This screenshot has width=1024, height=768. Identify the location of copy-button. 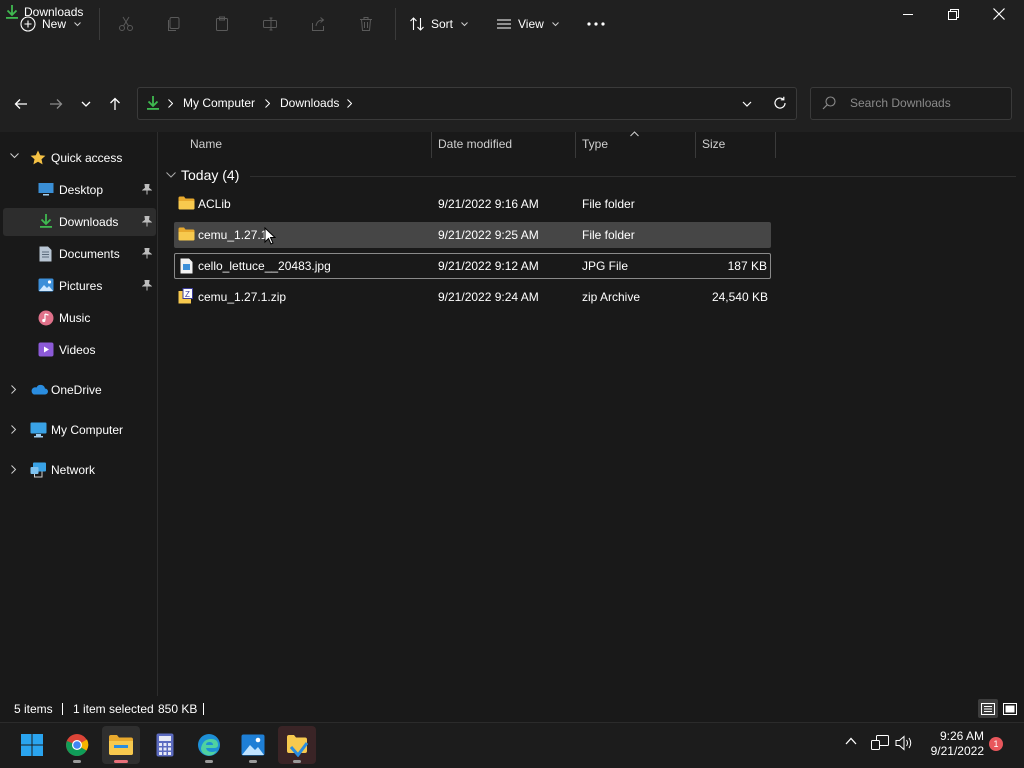
(174, 24).